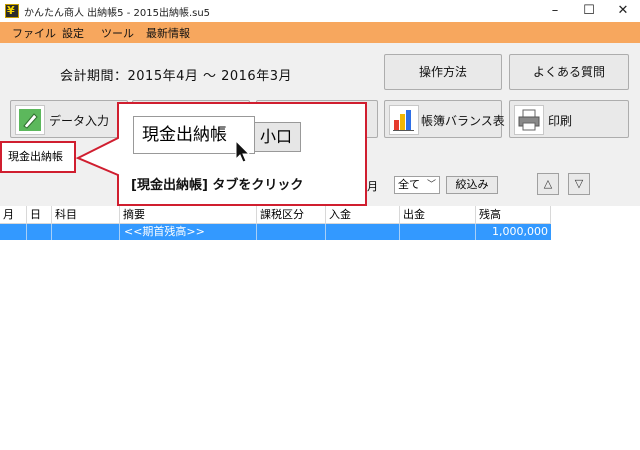  Describe the element at coordinates (12, 11) in the screenshot. I see `app-icon: ¥` at that location.